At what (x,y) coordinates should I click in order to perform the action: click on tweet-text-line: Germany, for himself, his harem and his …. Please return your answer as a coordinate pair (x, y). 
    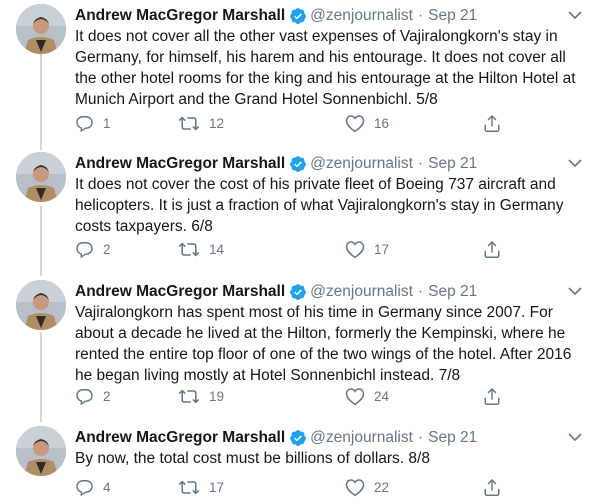
    Looking at the image, I should click on (320, 57).